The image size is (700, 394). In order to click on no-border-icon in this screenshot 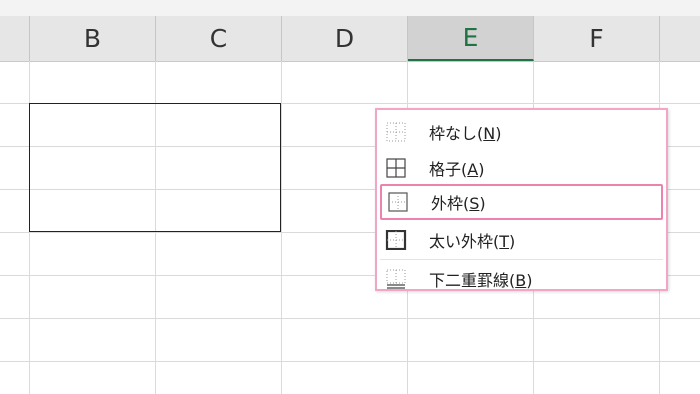, I will do `click(396, 132)`.